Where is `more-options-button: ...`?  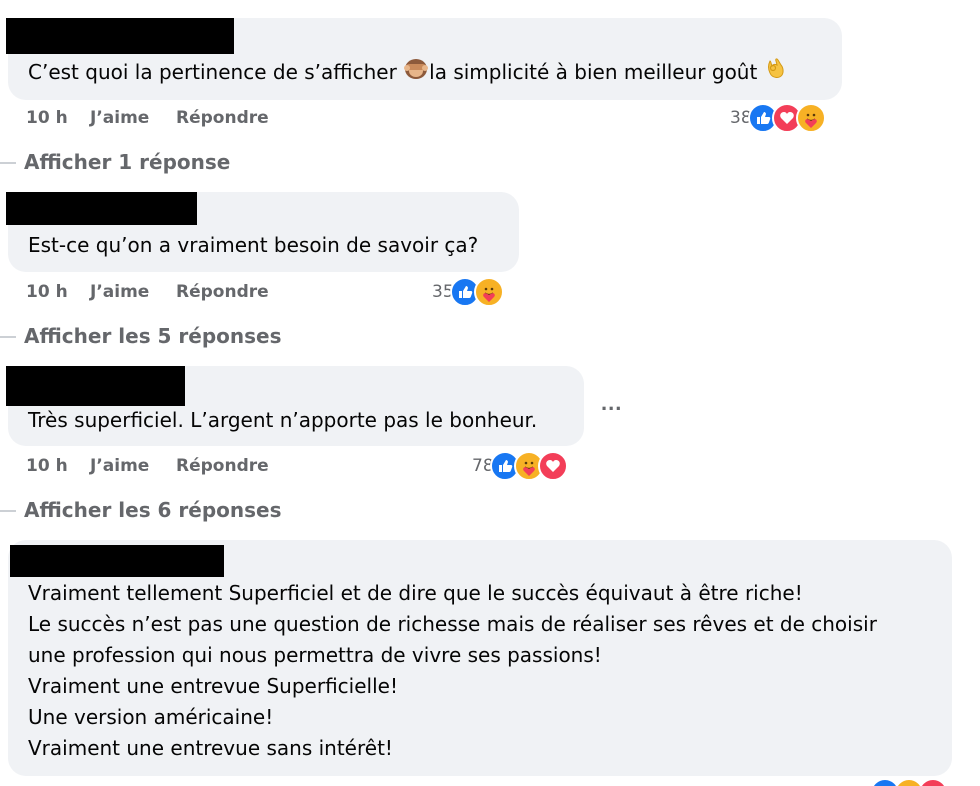 more-options-button: ... is located at coordinates (611, 403).